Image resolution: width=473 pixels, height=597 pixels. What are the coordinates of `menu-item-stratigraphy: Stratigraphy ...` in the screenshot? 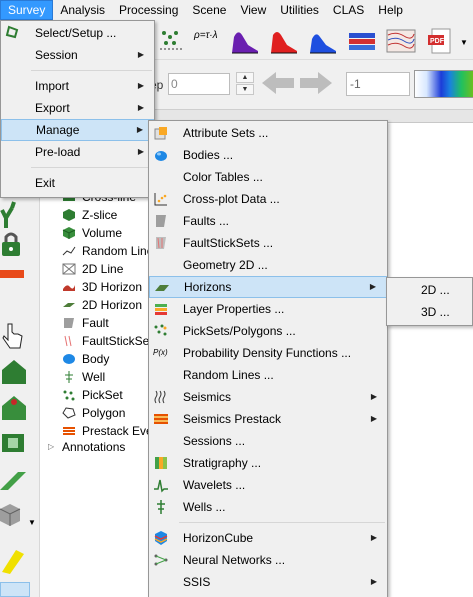 It's located at (268, 463).